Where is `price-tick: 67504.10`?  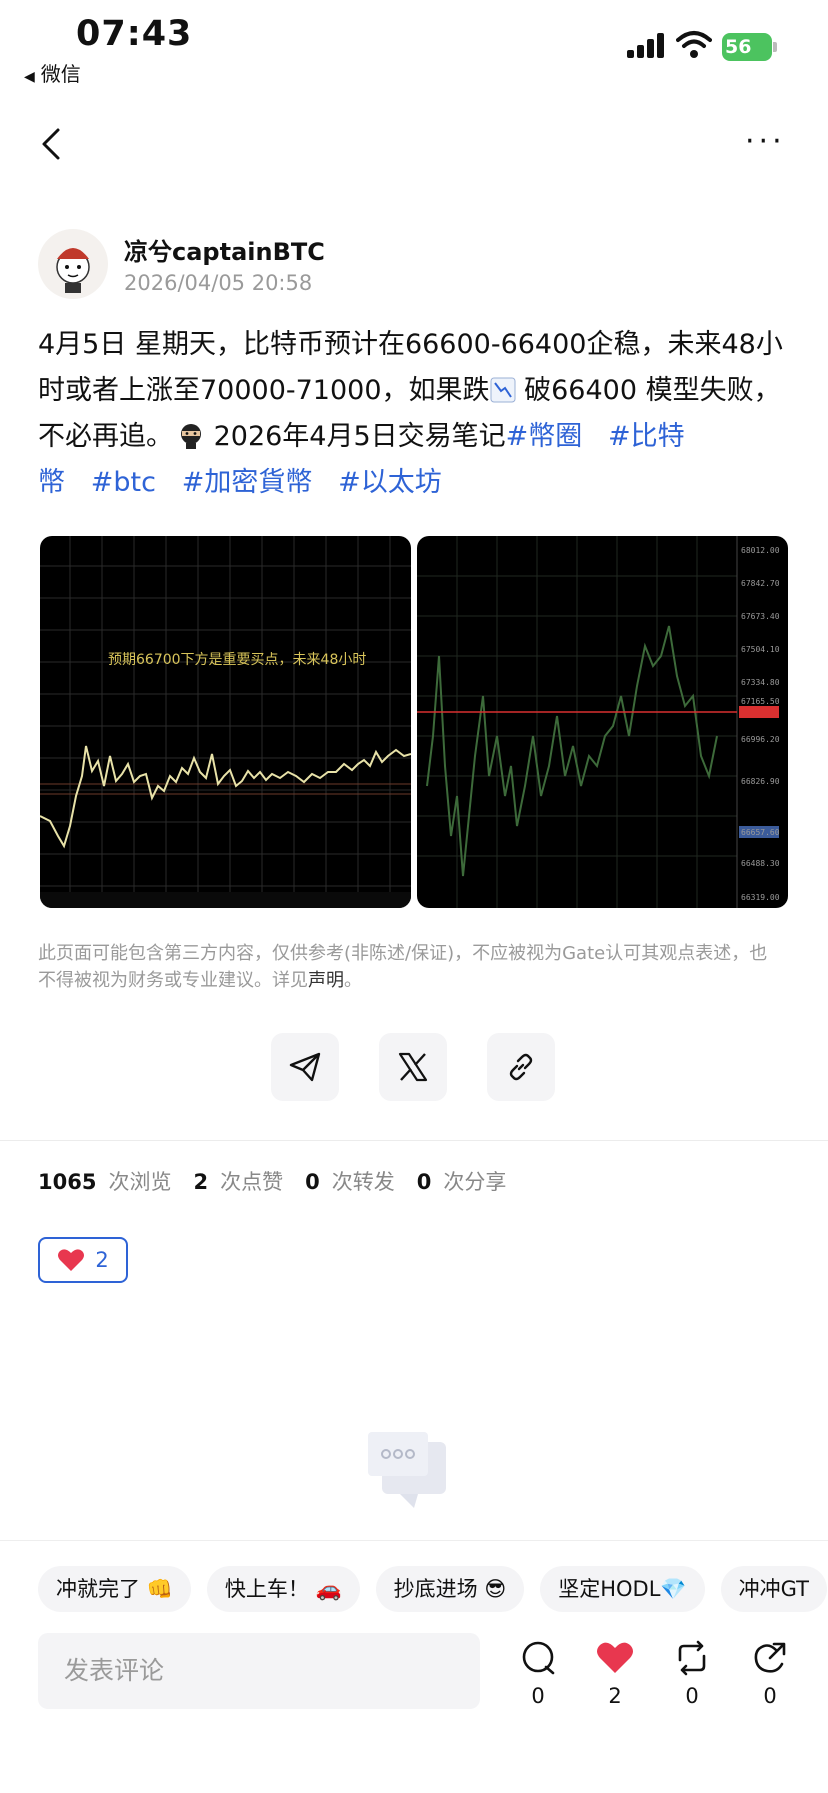
price-tick: 67504.10 is located at coordinates (760, 649).